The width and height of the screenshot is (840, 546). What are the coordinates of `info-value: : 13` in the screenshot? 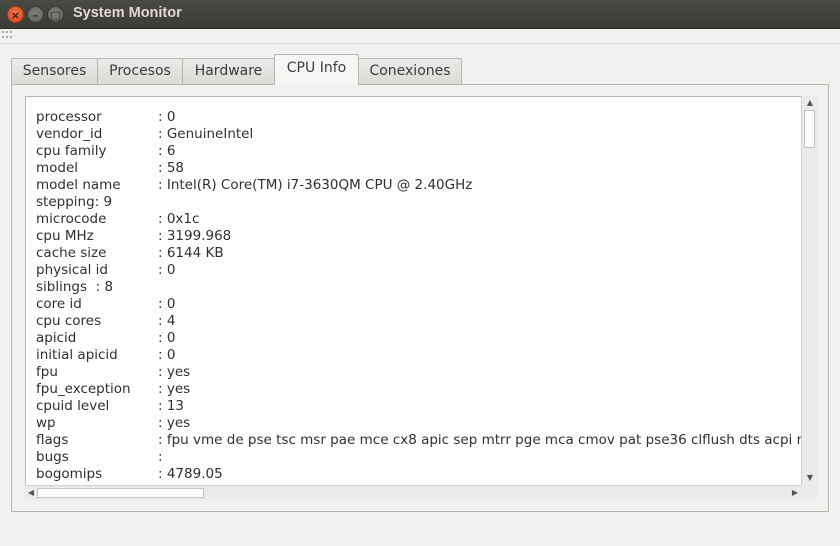 It's located at (171, 406).